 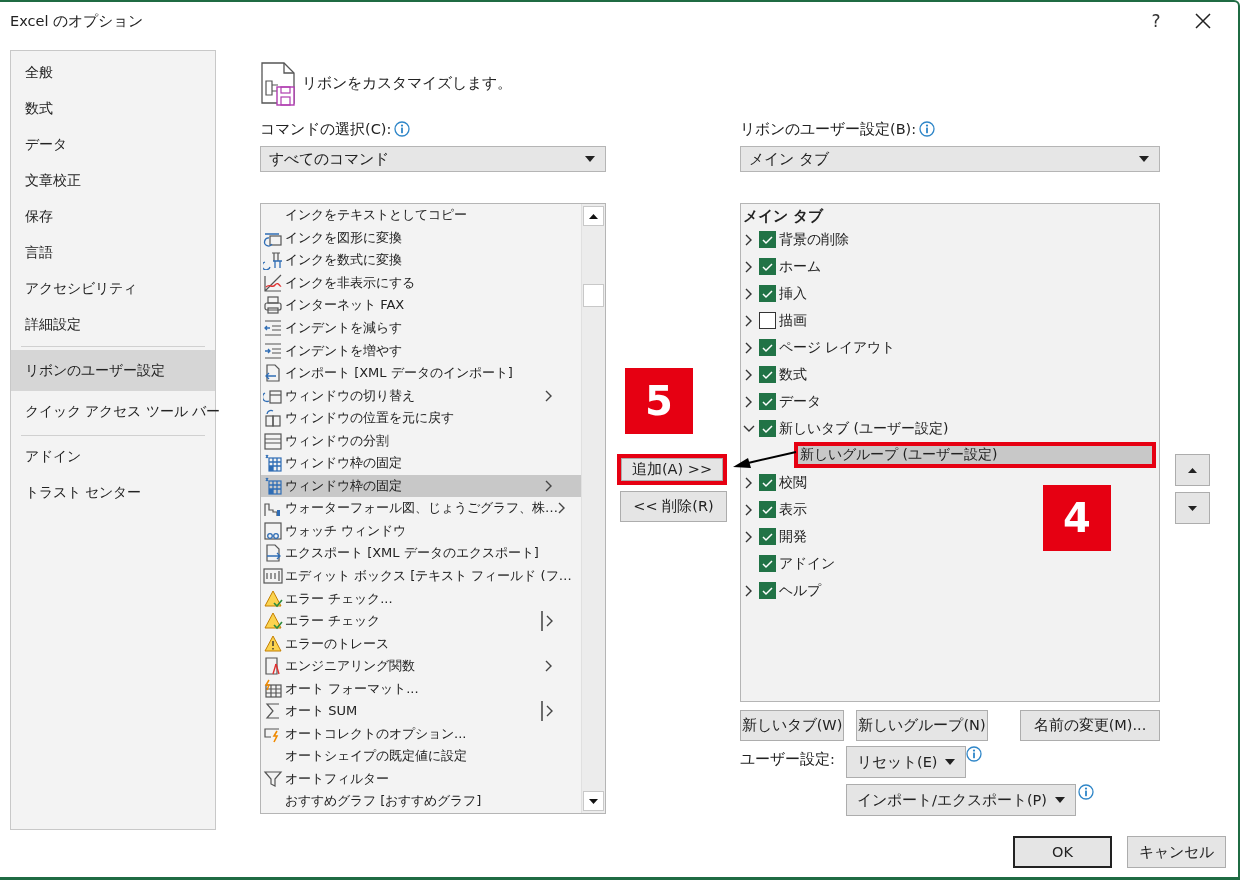 I want to click on sidebar-item: データ, so click(x=113, y=145).